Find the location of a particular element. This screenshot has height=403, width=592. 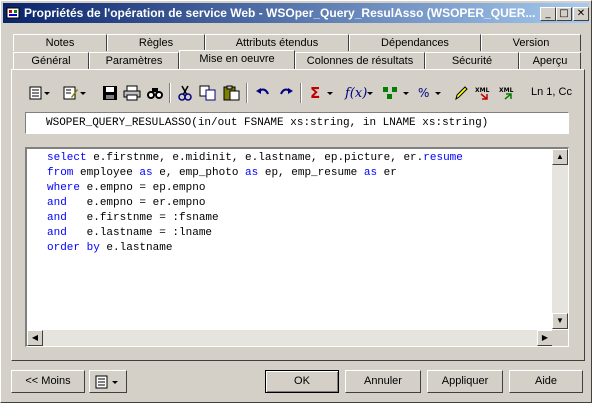

properties-tool is located at coordinates (40, 93).